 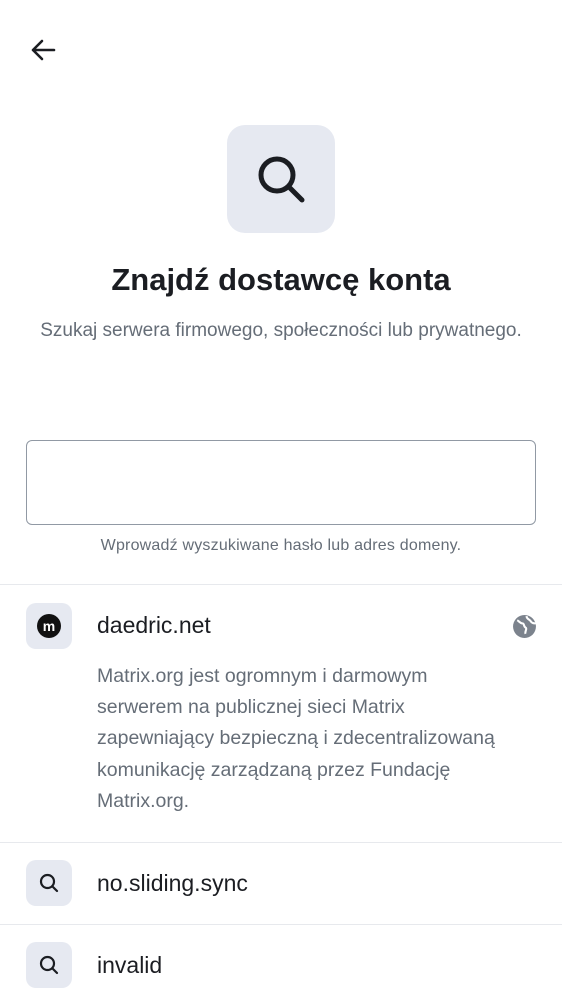 I want to click on result-icon-box: m, so click(x=49, y=626).